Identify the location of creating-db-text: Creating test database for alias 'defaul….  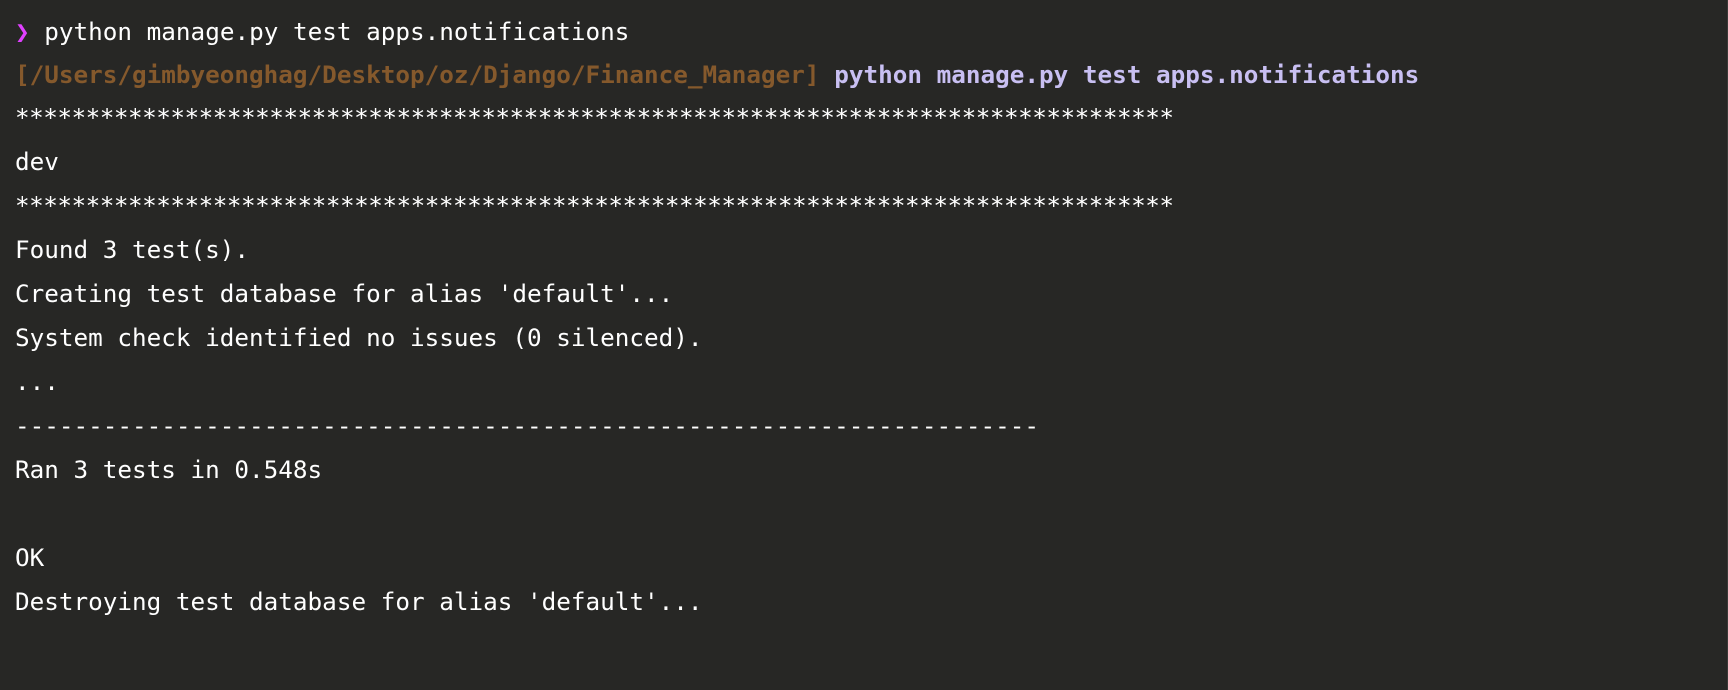
(344, 293).